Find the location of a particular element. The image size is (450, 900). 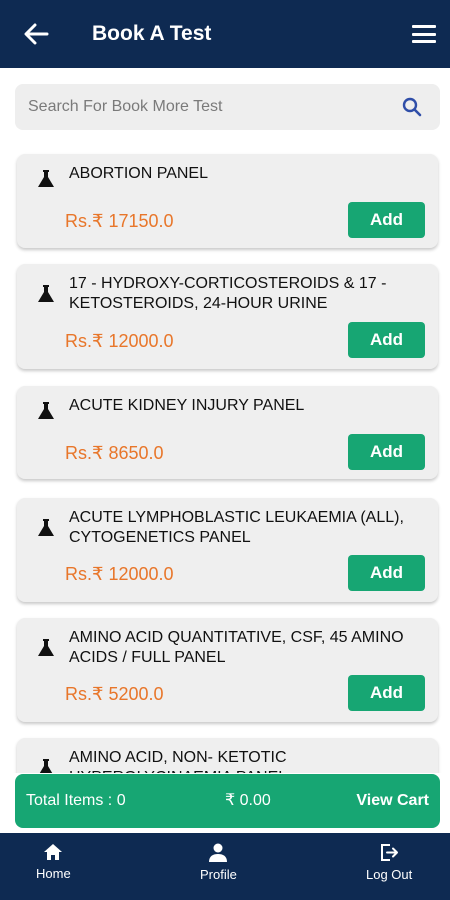

cart-total-items: Total Items : 0 is located at coordinates (76, 800).